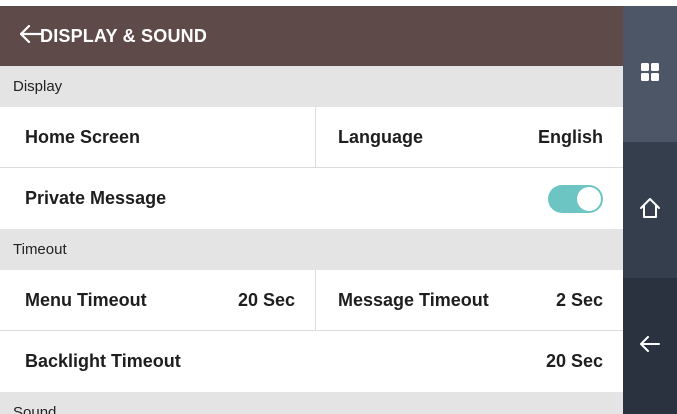  What do you see at coordinates (86, 299) in the screenshot?
I see `menu-timeout-label: Menu Timeout` at bounding box center [86, 299].